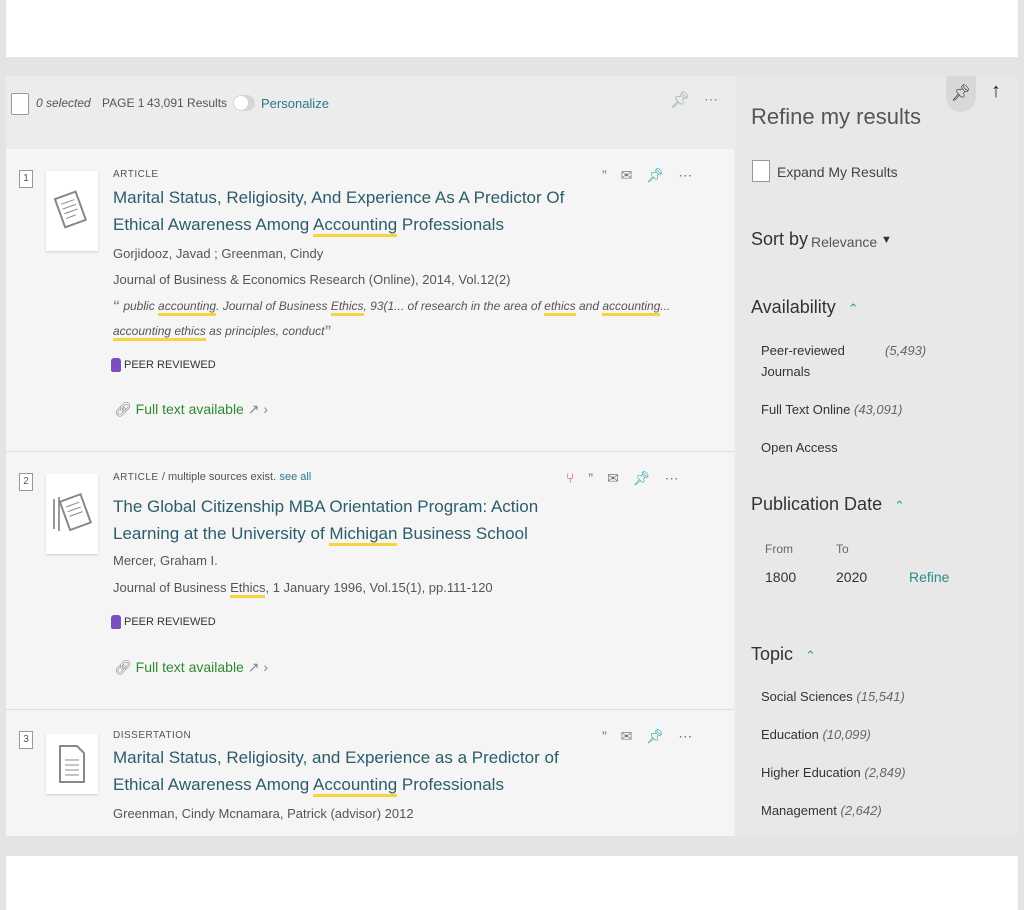 The height and width of the screenshot is (910, 1024). I want to click on personalize-link: Personalize, so click(295, 103).